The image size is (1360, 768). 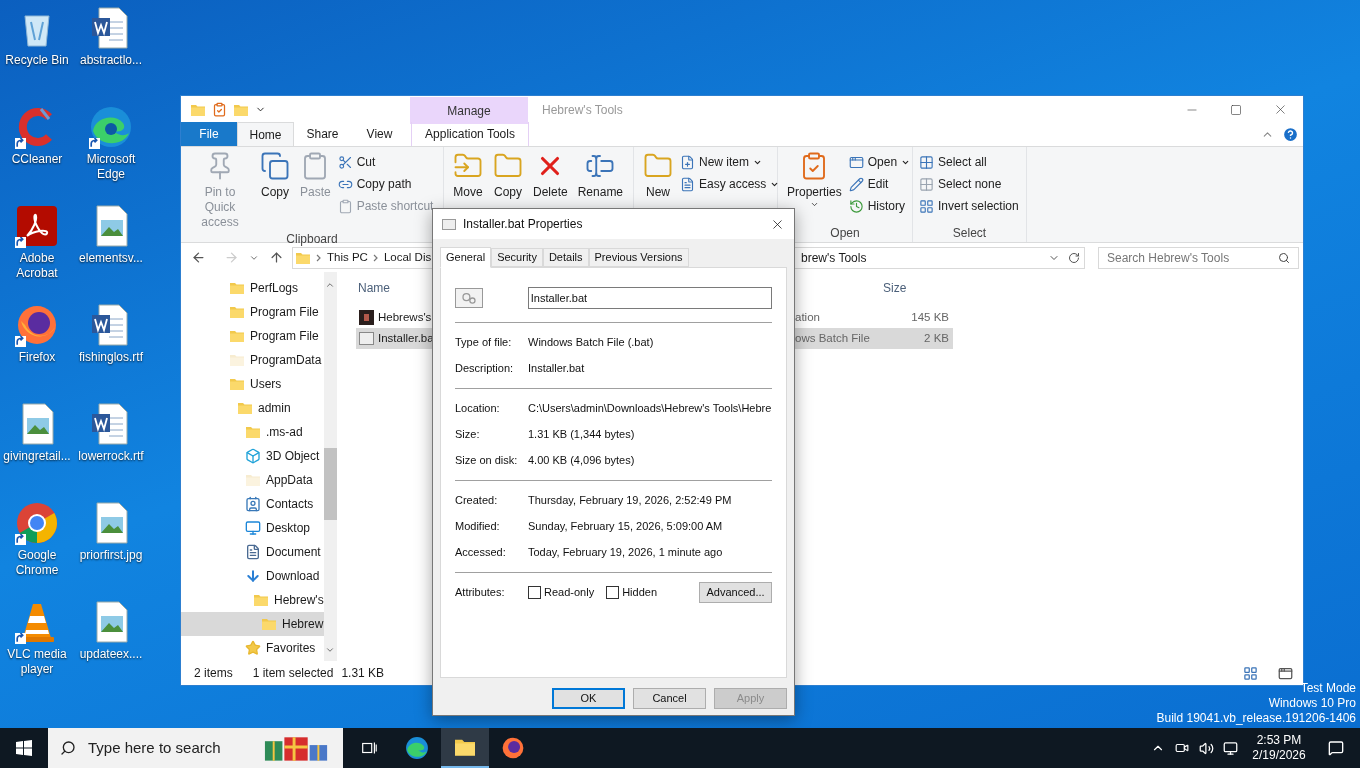 What do you see at coordinates (917, 288) in the screenshot?
I see `column-header: Size` at bounding box center [917, 288].